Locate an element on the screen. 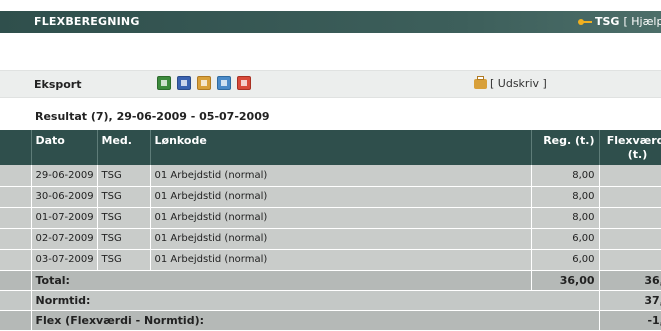  document-icon is located at coordinates (224, 83).